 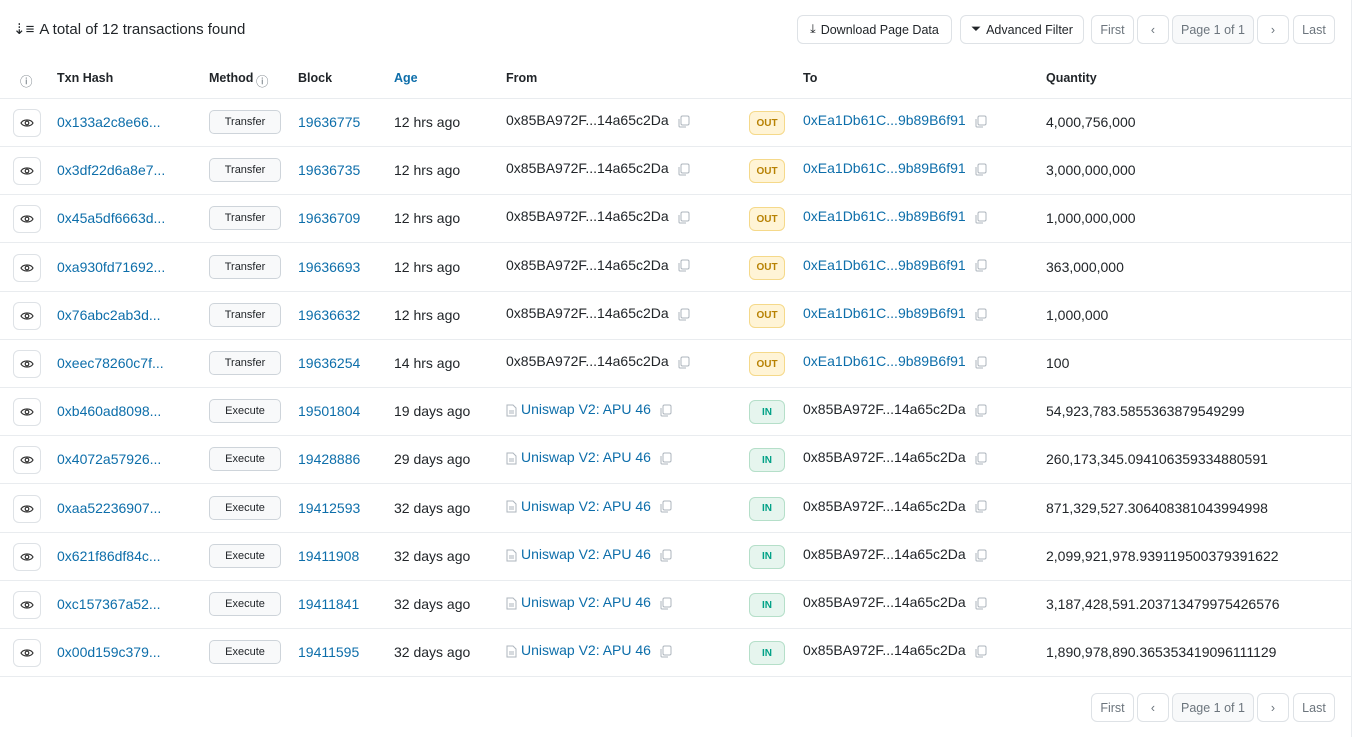 I want to click on block-link: 19636254, so click(x=329, y=363).